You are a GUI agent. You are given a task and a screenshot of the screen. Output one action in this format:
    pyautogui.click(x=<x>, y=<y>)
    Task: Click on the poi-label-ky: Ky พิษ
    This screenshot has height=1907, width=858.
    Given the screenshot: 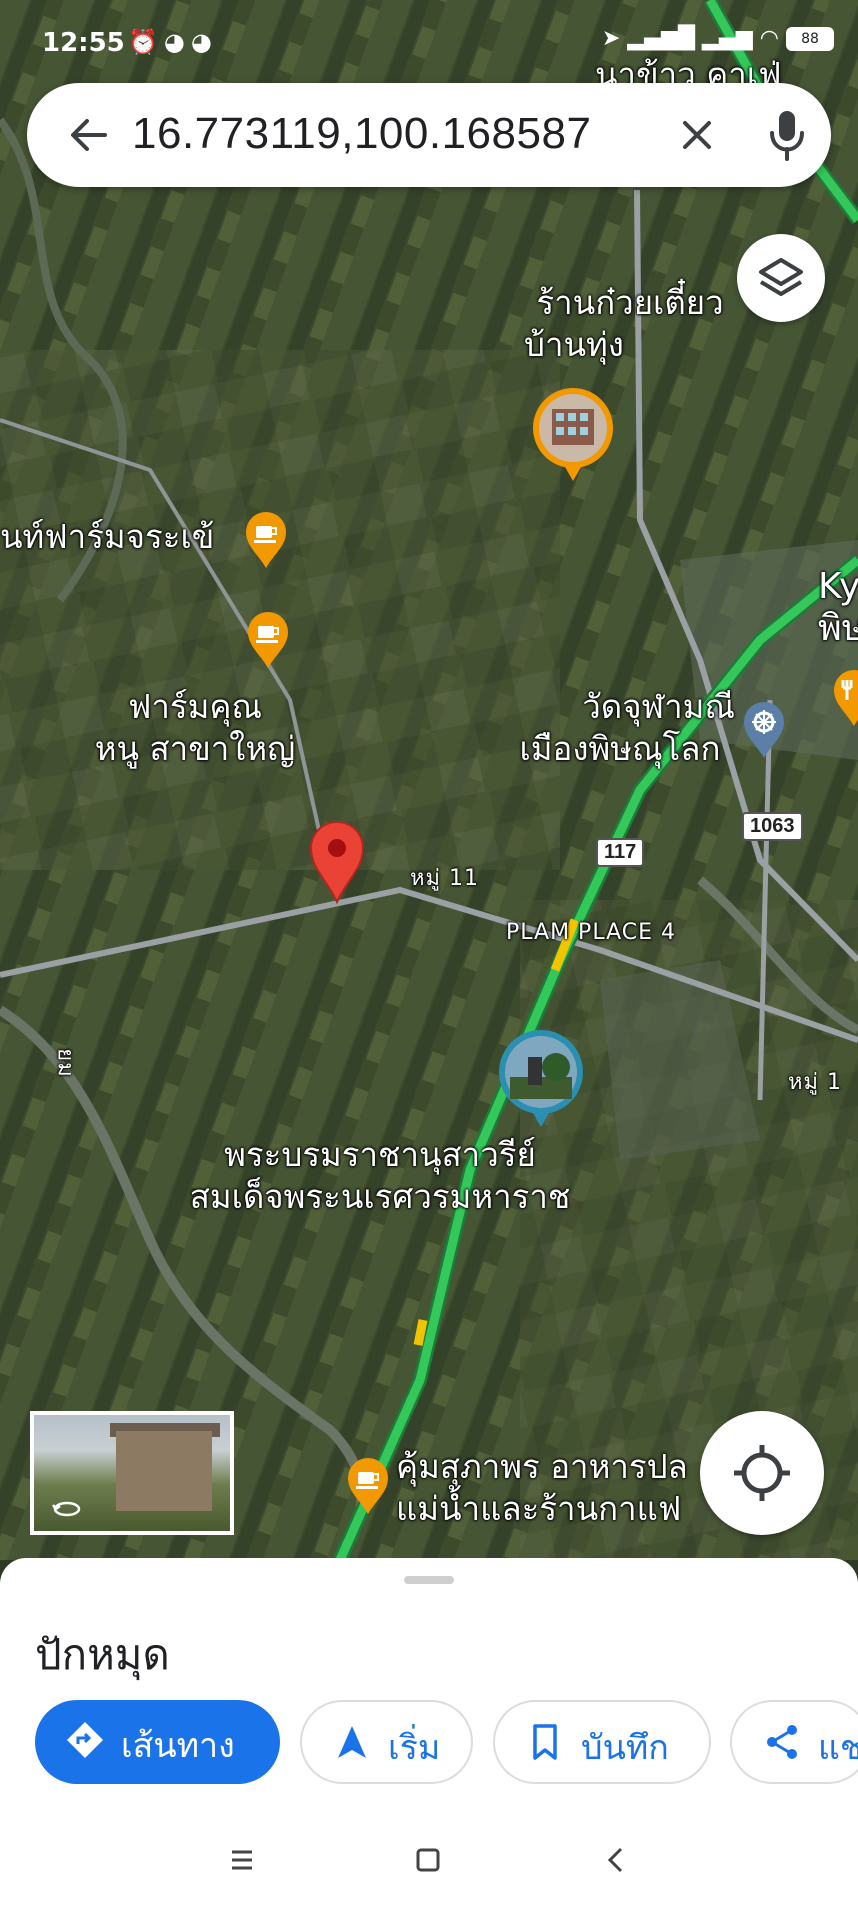 What is the action you would take?
    pyautogui.click(x=838, y=608)
    